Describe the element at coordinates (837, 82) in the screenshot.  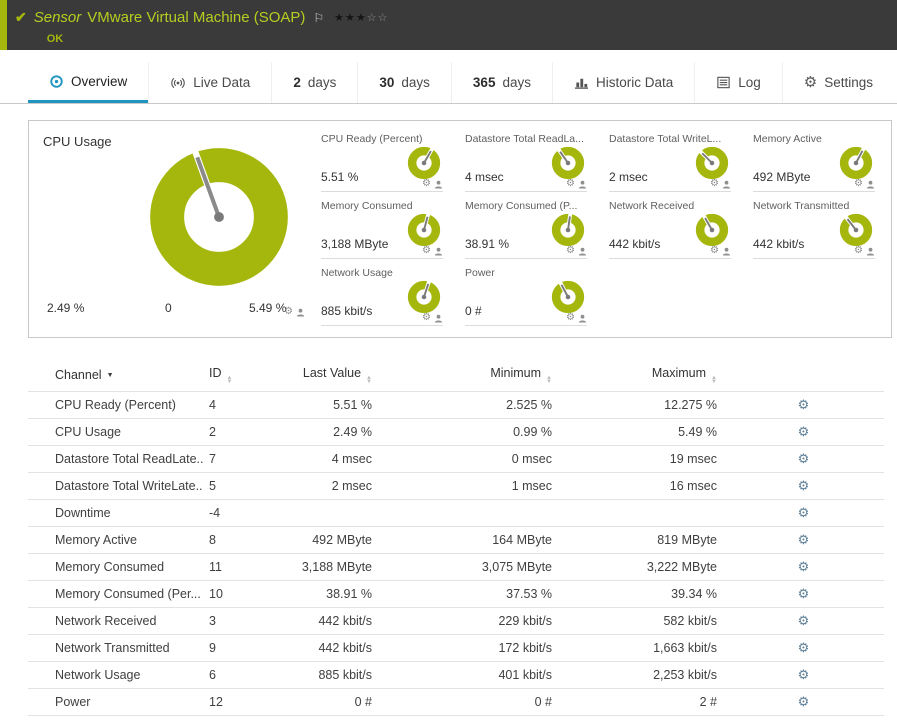
I see `tab-settings: ⚙ Settings` at that location.